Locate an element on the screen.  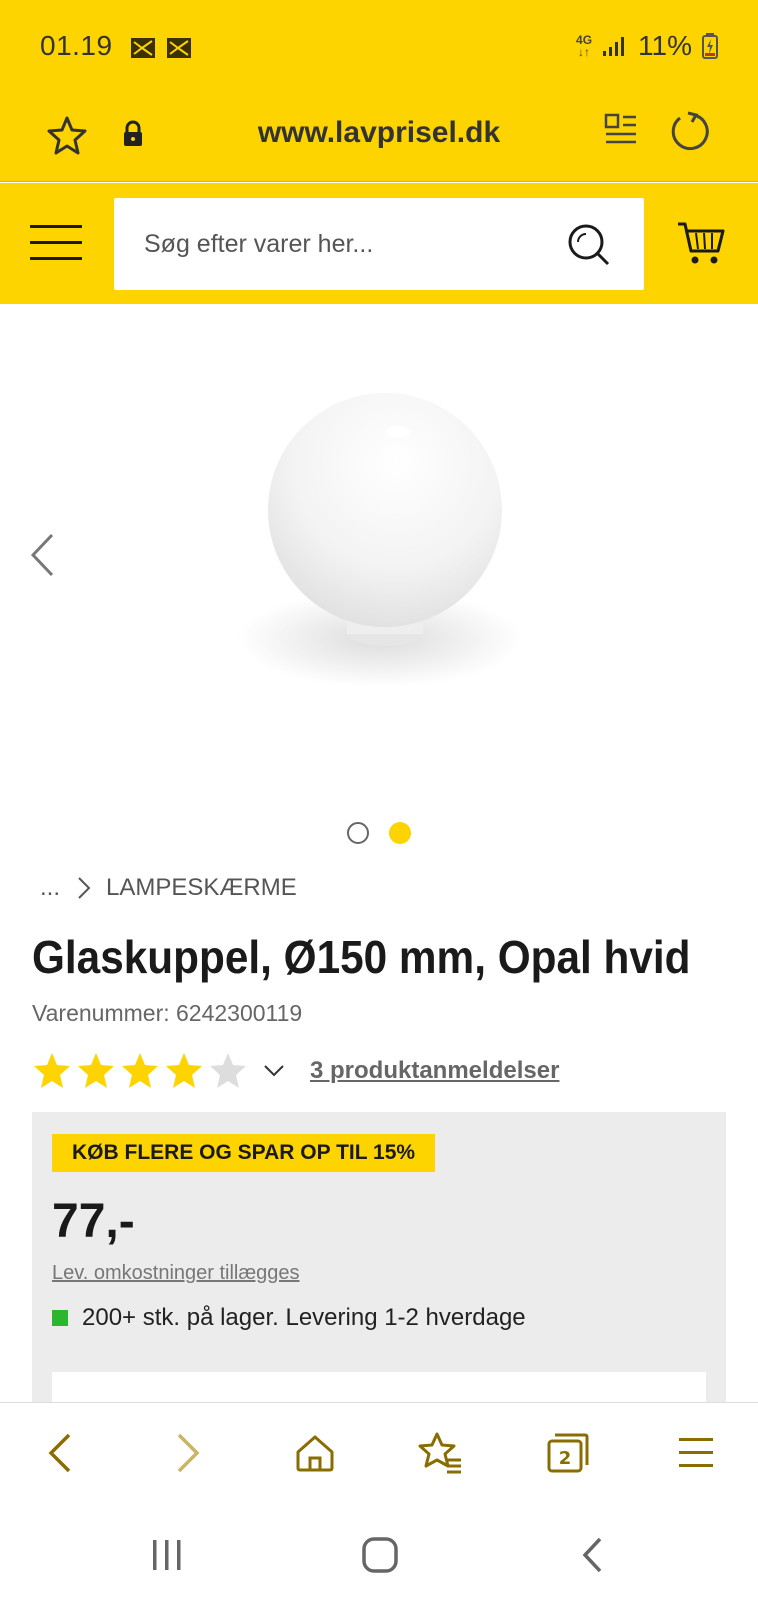
home-icon is located at coordinates (315, 1453).